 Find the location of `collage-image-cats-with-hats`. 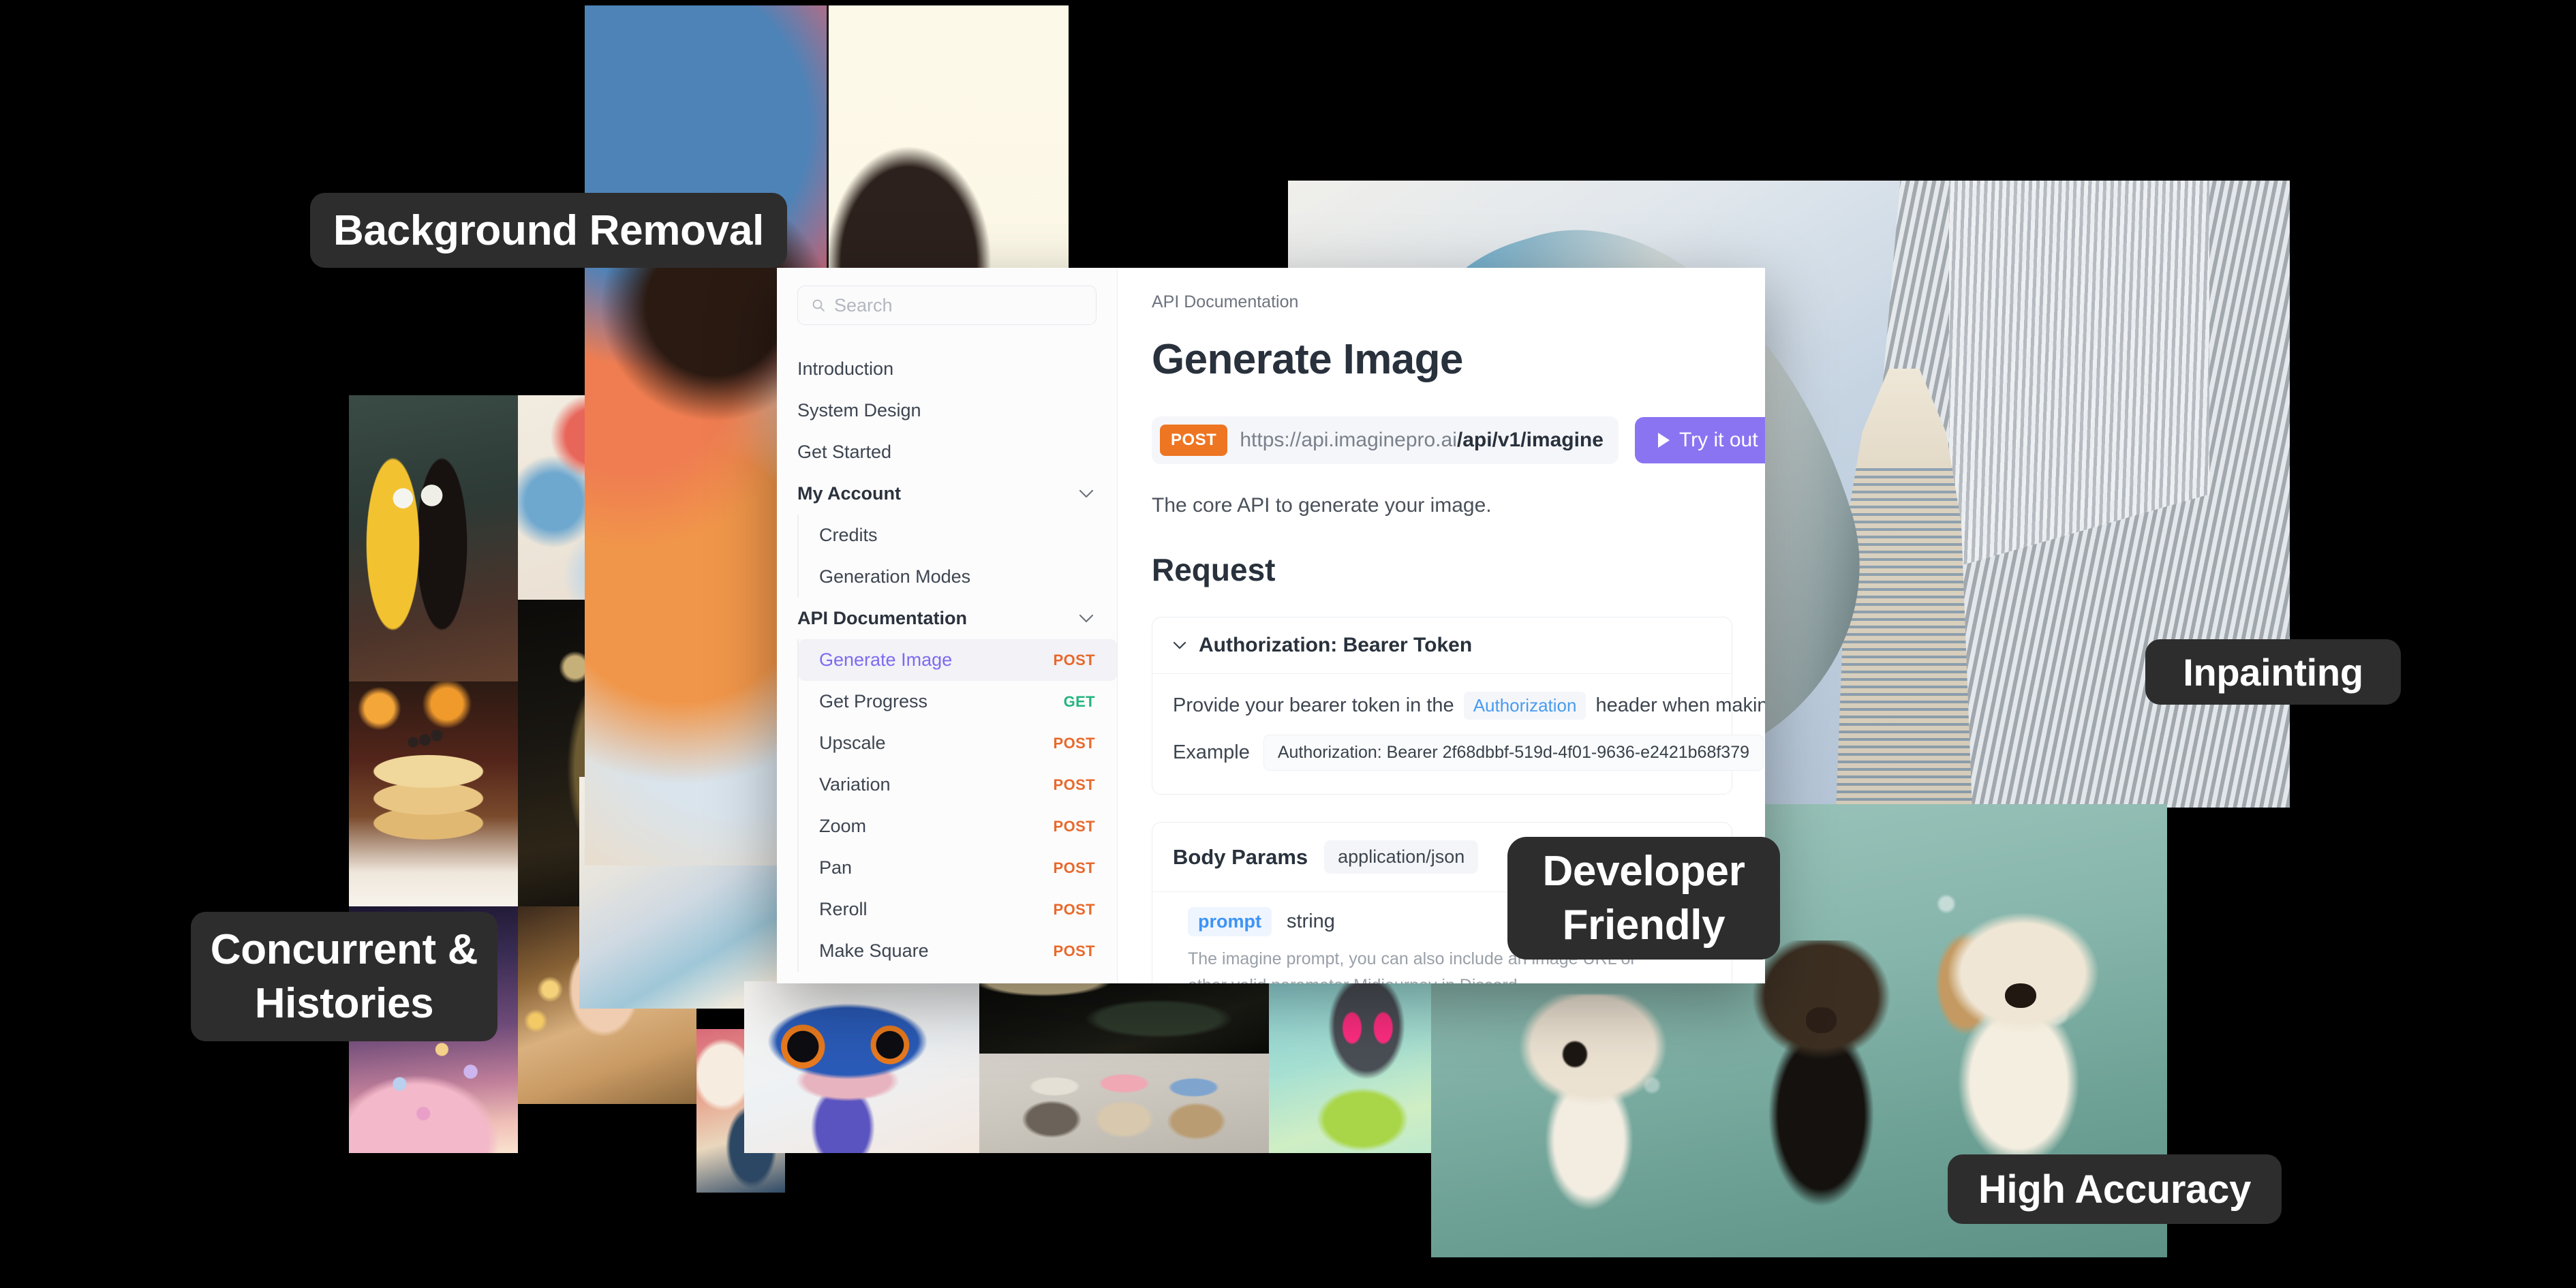

collage-image-cats-with-hats is located at coordinates (1124, 1103).